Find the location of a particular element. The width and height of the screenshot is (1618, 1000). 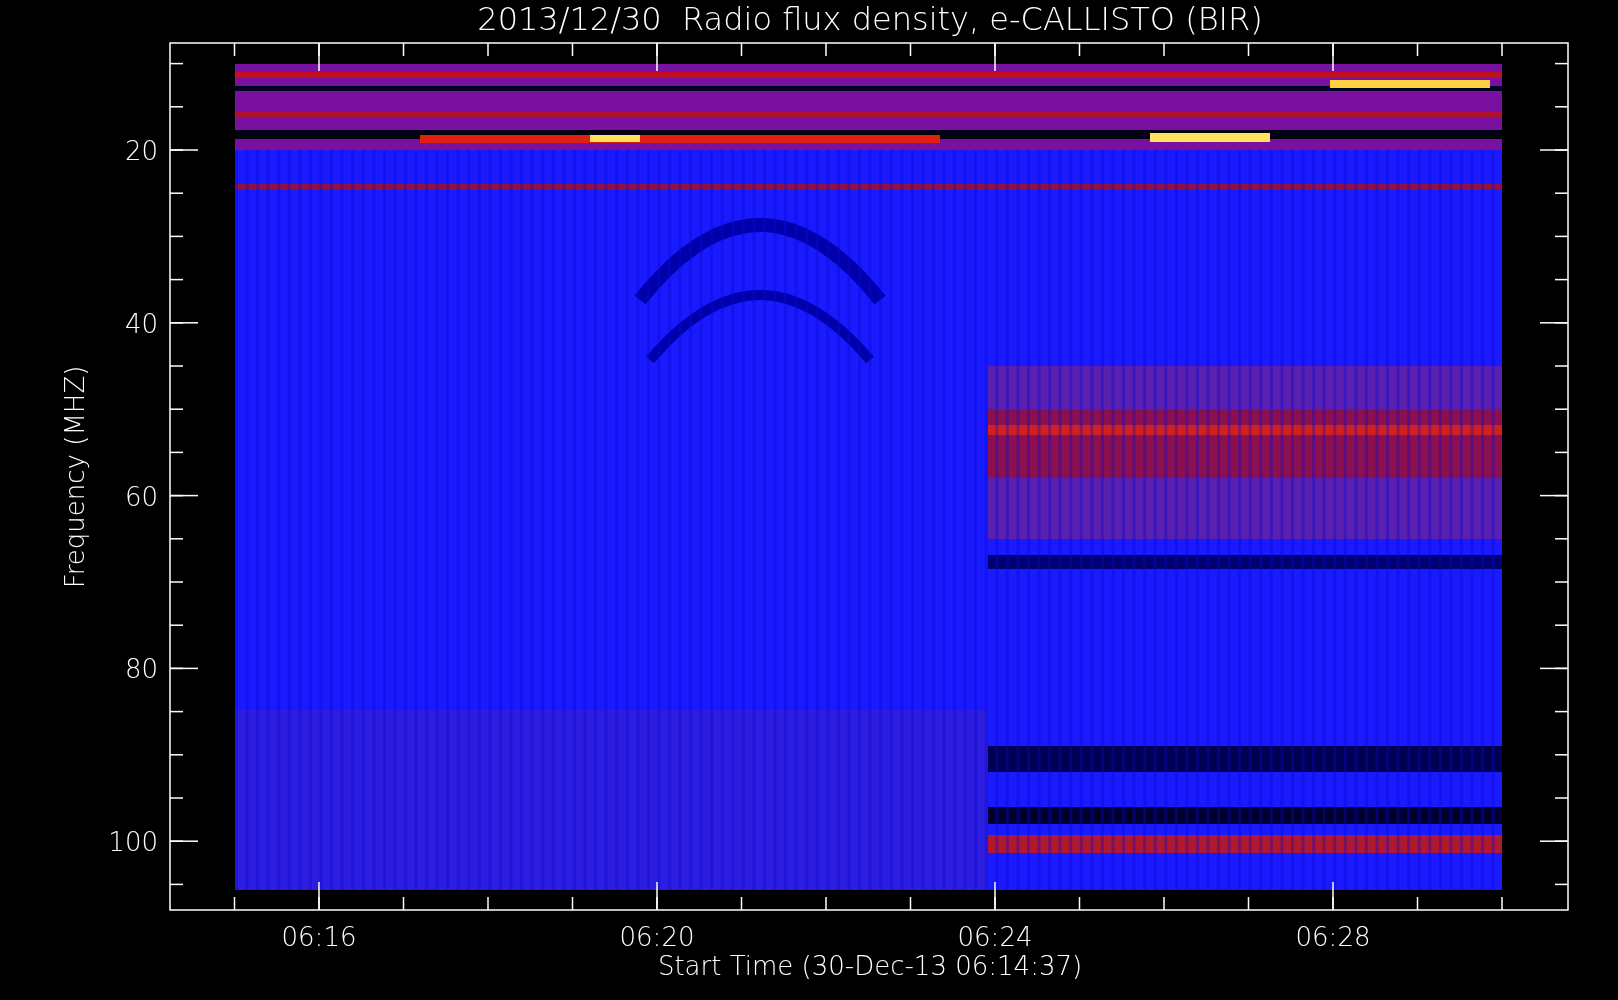

tick-label: 20 is located at coordinates (141, 151).